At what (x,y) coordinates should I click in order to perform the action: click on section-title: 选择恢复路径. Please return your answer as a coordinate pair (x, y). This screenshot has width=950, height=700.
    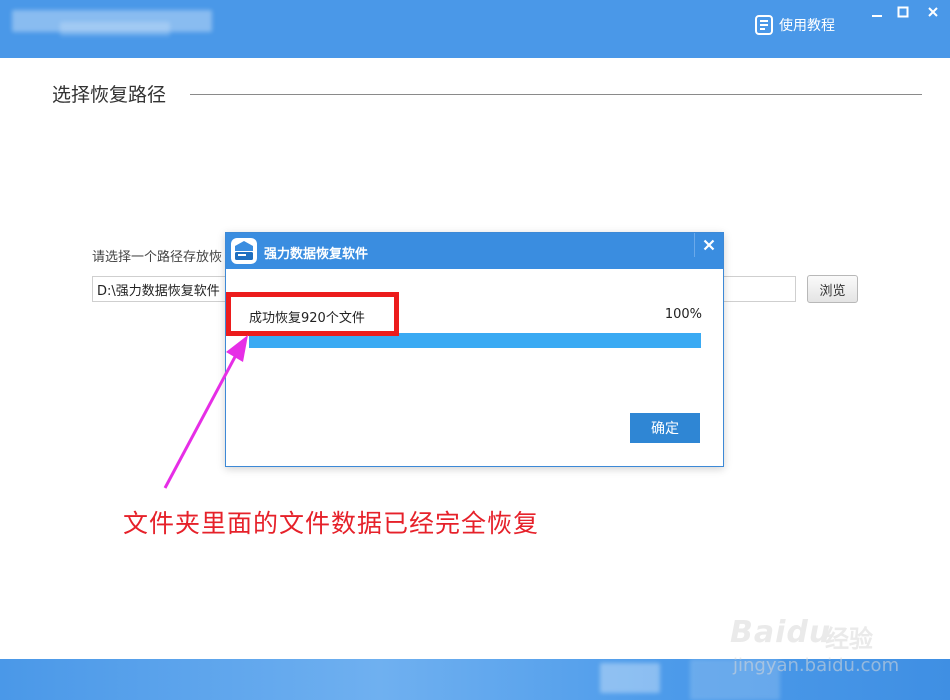
    Looking at the image, I should click on (109, 95).